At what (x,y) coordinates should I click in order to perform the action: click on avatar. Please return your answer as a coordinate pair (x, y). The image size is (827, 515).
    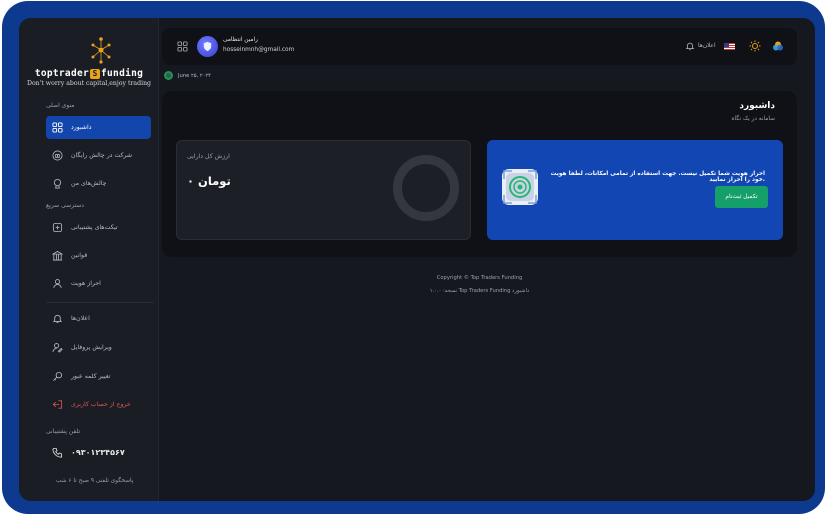
    Looking at the image, I should click on (207, 46).